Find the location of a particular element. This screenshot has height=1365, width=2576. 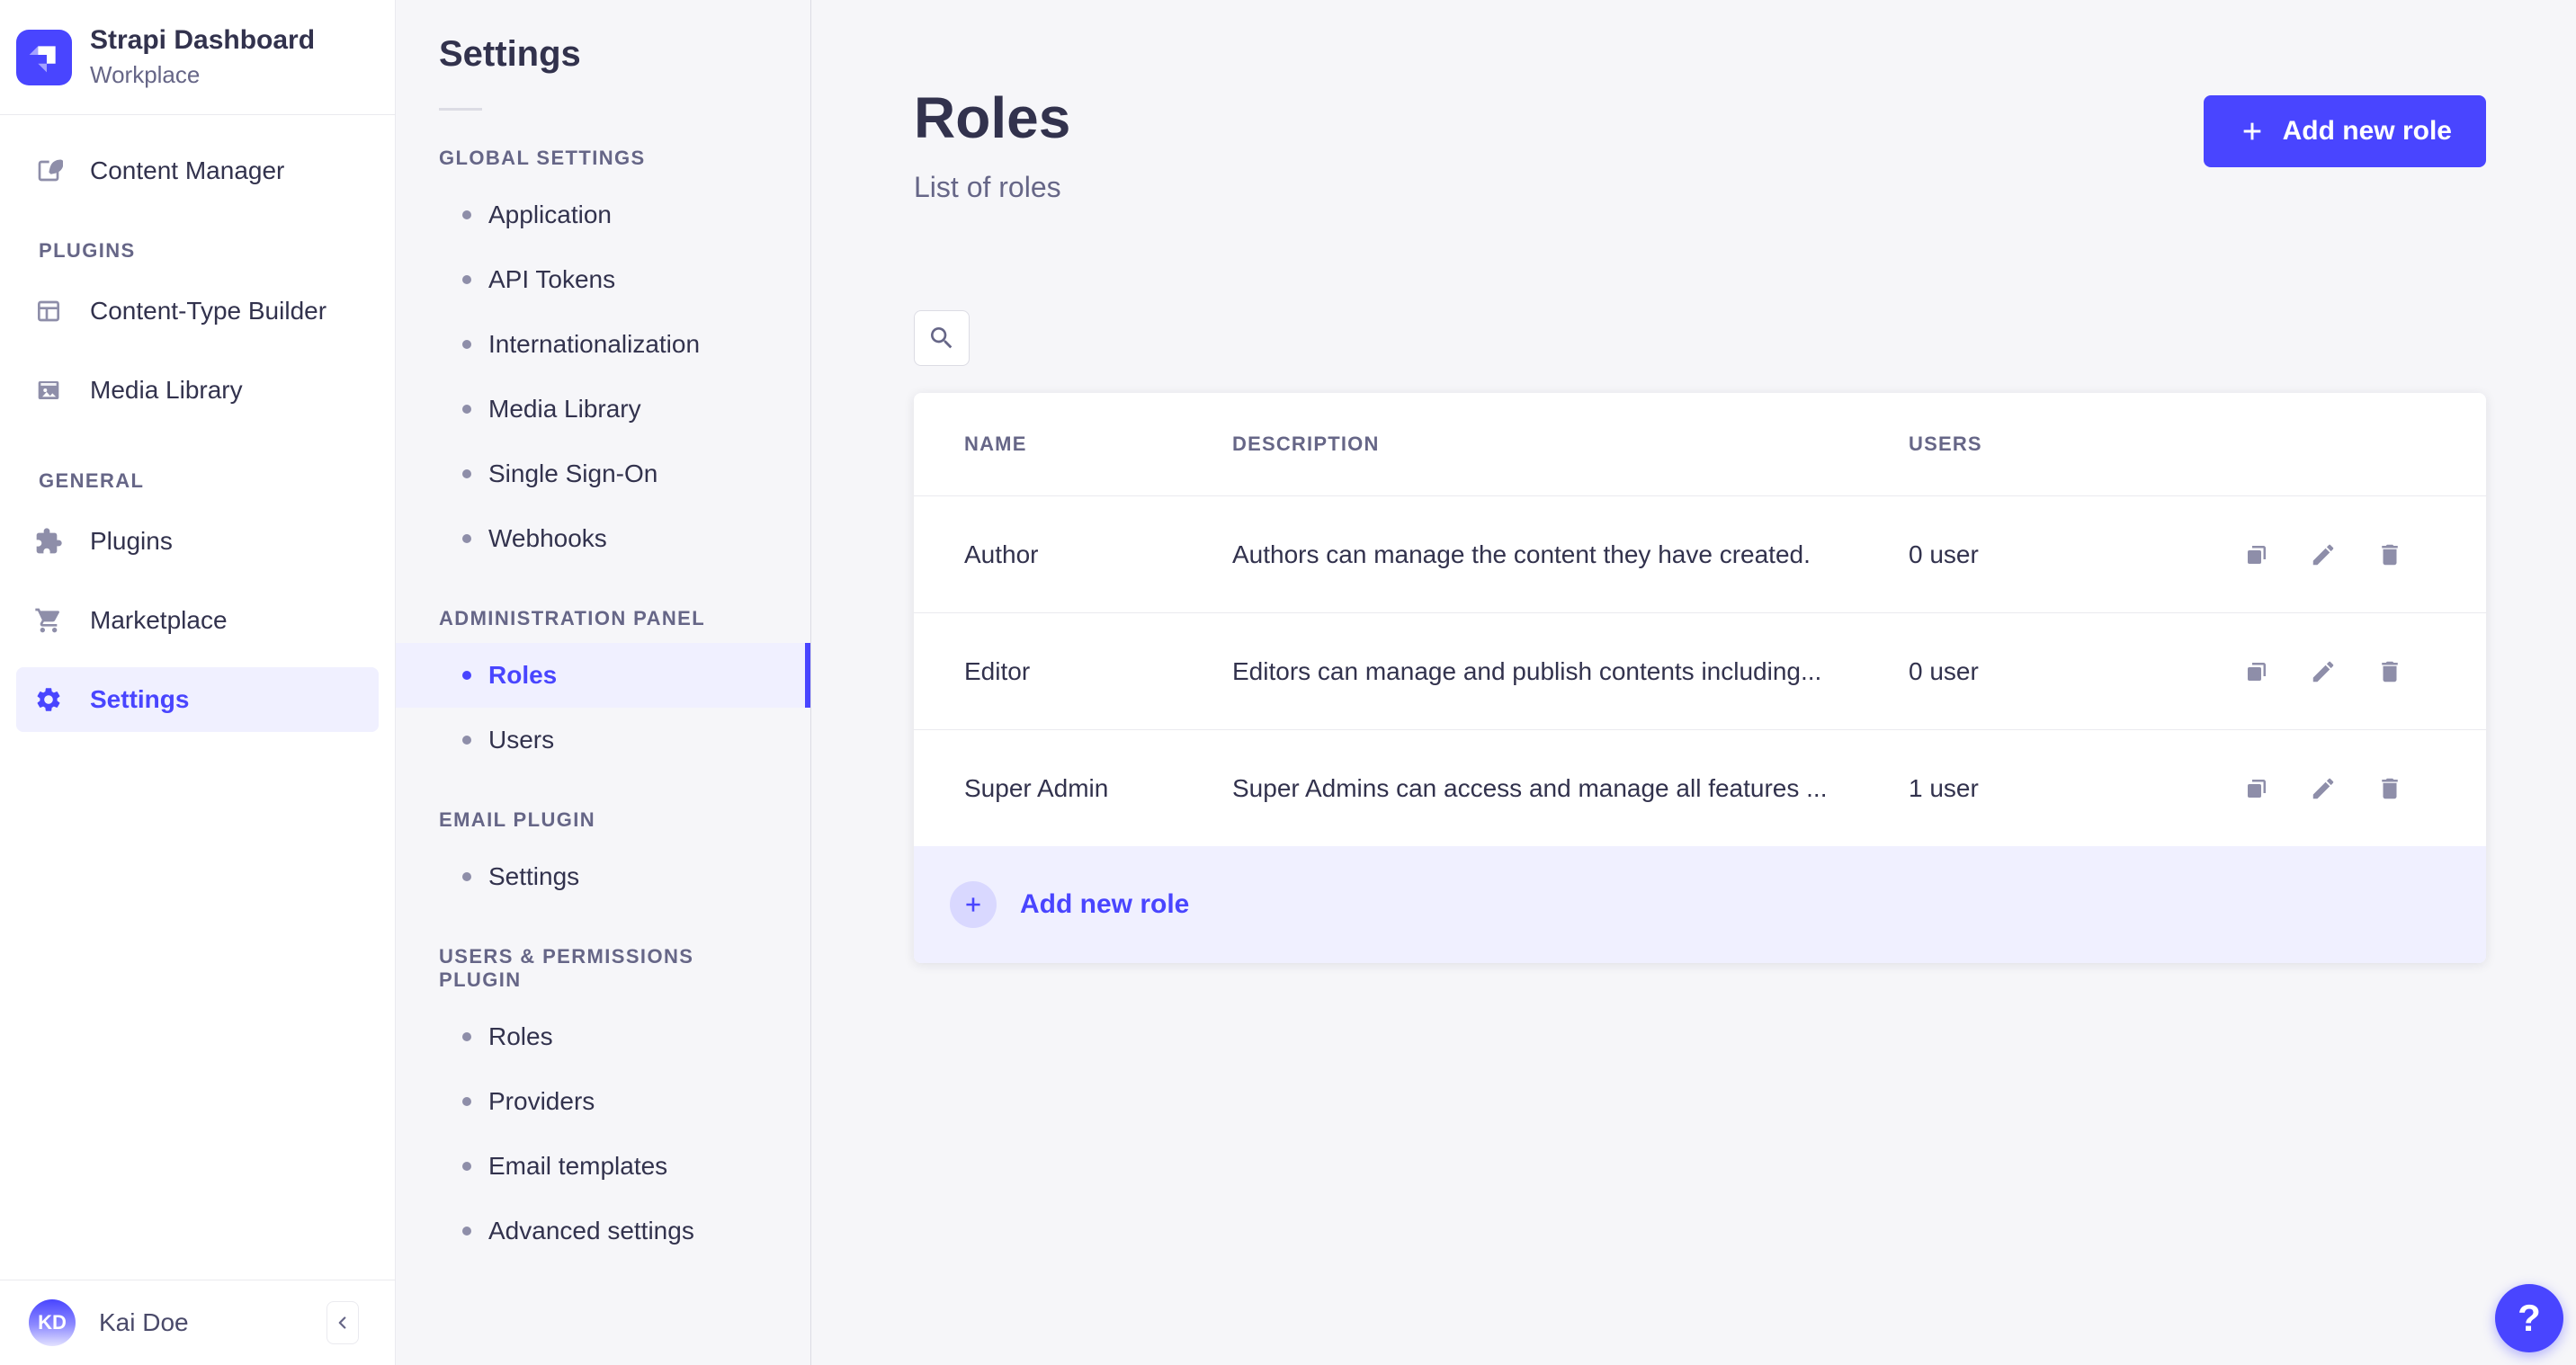

strapi-logo-icon is located at coordinates (44, 57).